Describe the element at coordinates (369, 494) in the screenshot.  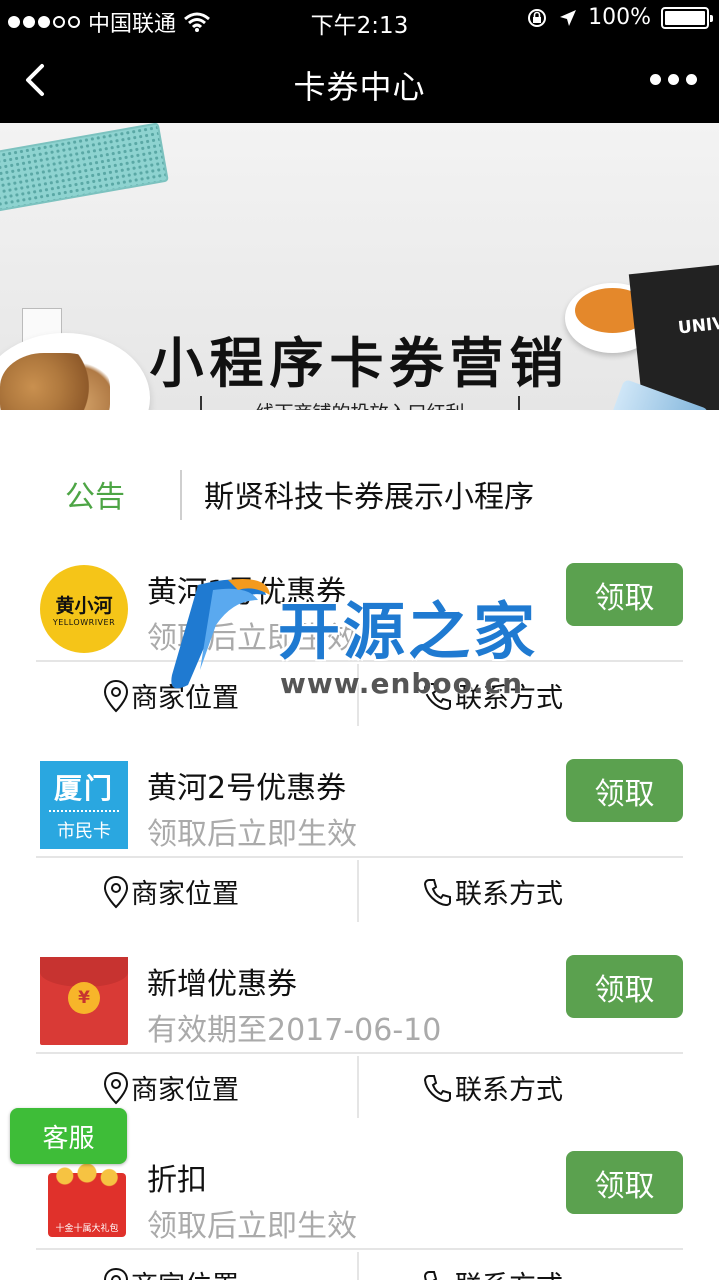
I see `notice-text: 斯贤科技卡券展示小程序` at that location.